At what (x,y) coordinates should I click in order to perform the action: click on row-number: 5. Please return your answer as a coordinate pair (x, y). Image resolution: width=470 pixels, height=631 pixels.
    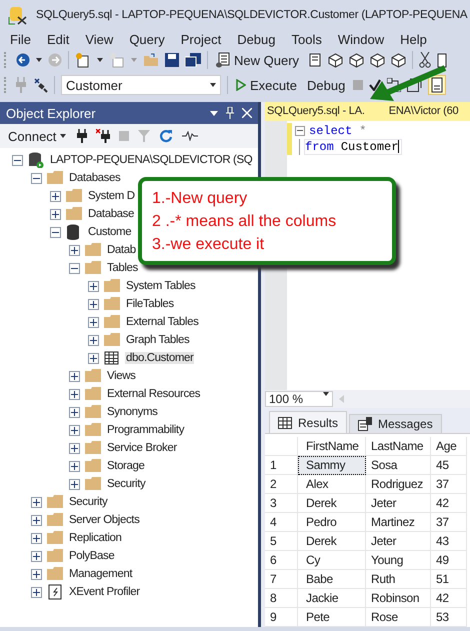
    Looking at the image, I should click on (281, 541).